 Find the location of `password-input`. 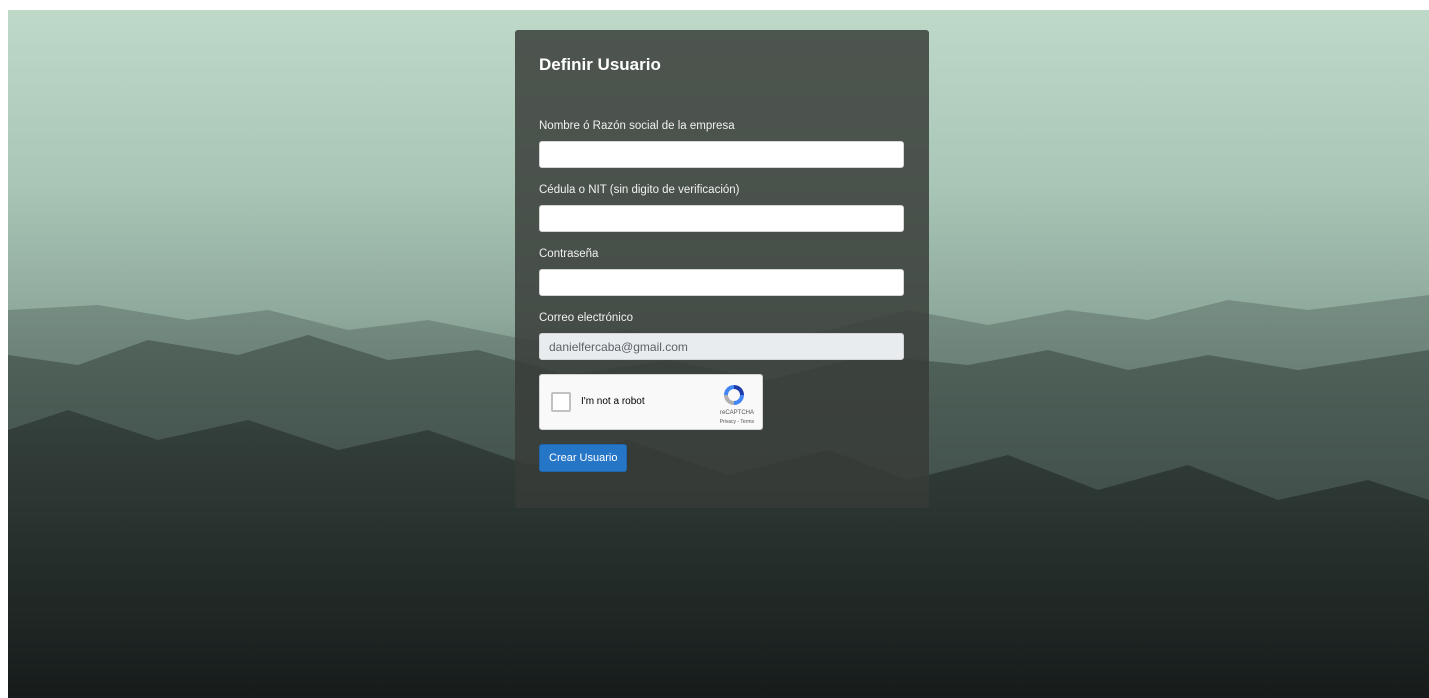

password-input is located at coordinates (721, 282).